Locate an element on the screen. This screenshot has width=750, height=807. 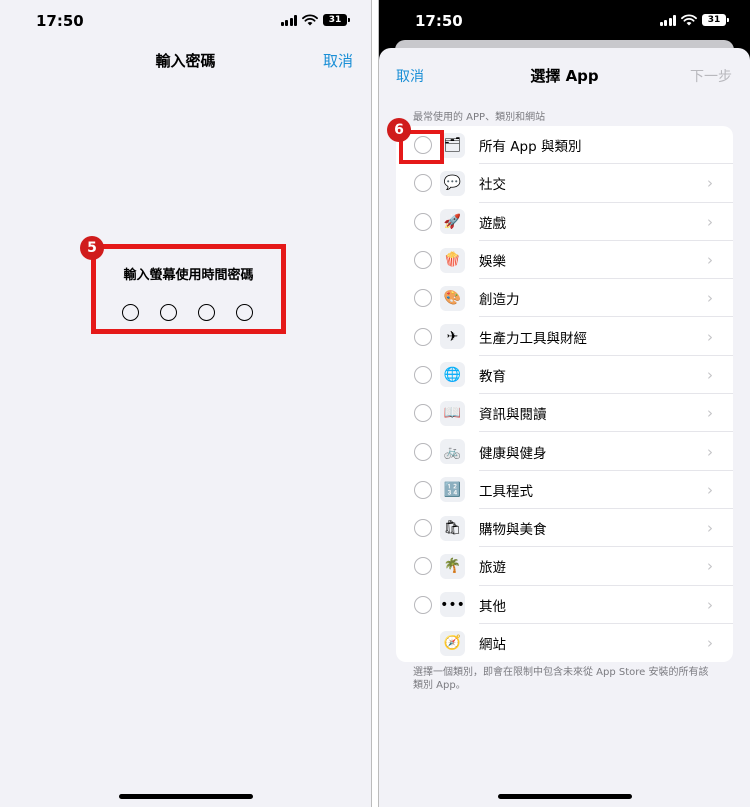
category-row: 🌴 旅遊 › is located at coordinates (564, 566).